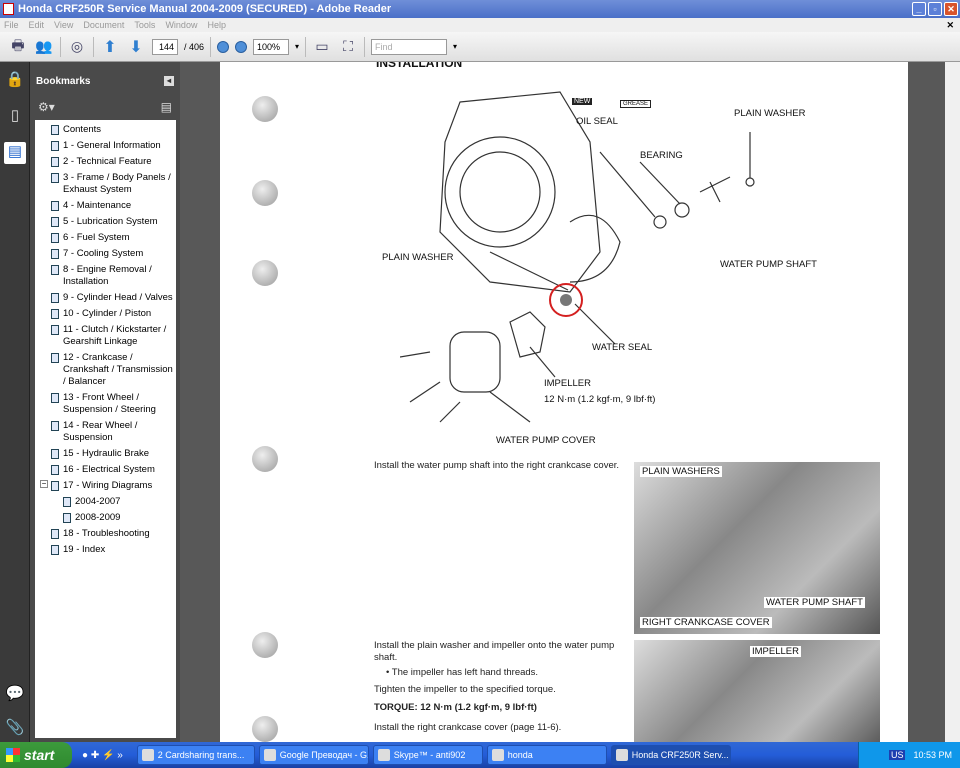 Image resolution: width=960 pixels, height=768 pixels. What do you see at coordinates (241, 46) in the screenshot?
I see `zoom-in-icon` at bounding box center [241, 46].